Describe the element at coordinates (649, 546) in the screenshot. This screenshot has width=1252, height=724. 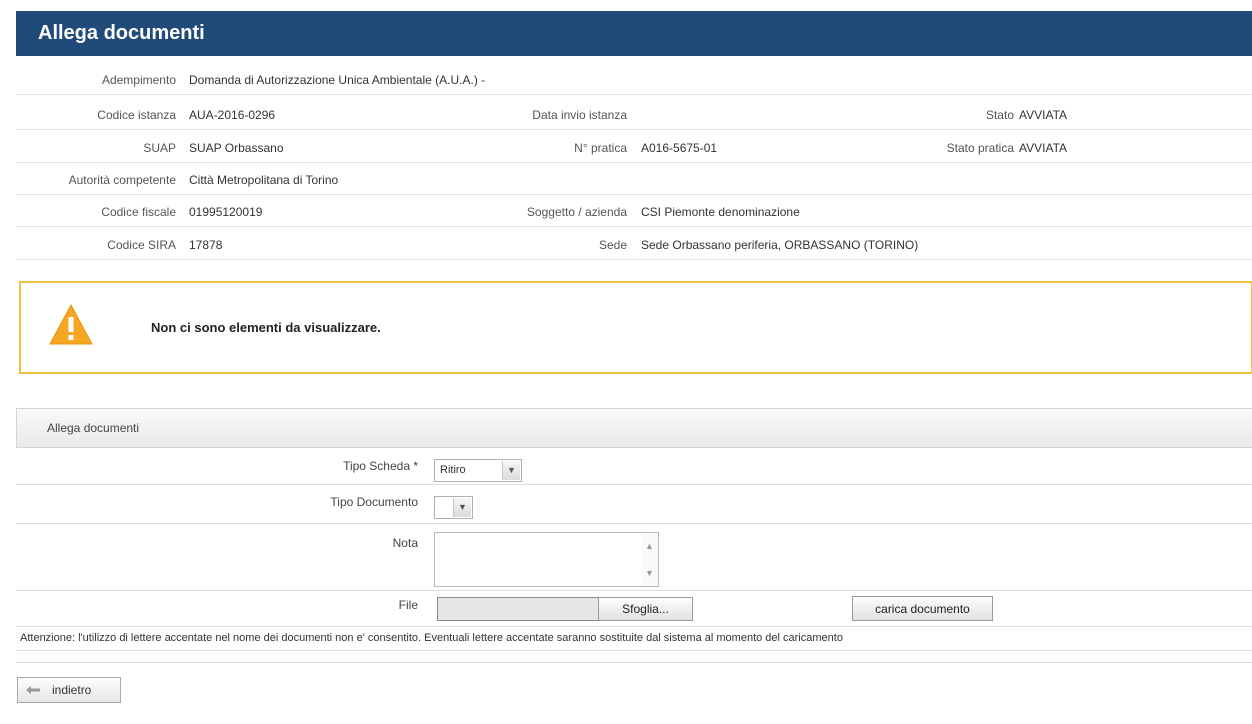
I see `scroll-up-icon: ▲` at that location.